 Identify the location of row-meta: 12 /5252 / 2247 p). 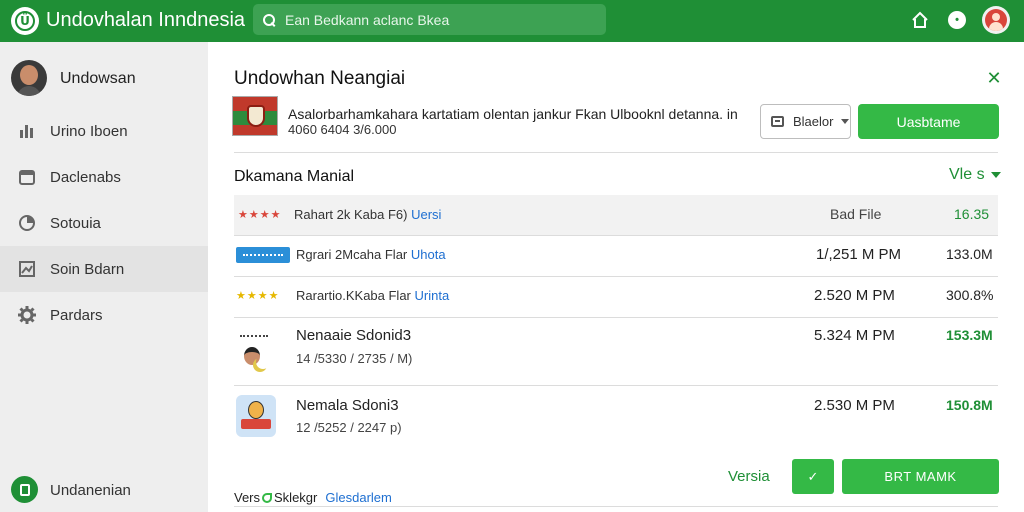
(349, 427).